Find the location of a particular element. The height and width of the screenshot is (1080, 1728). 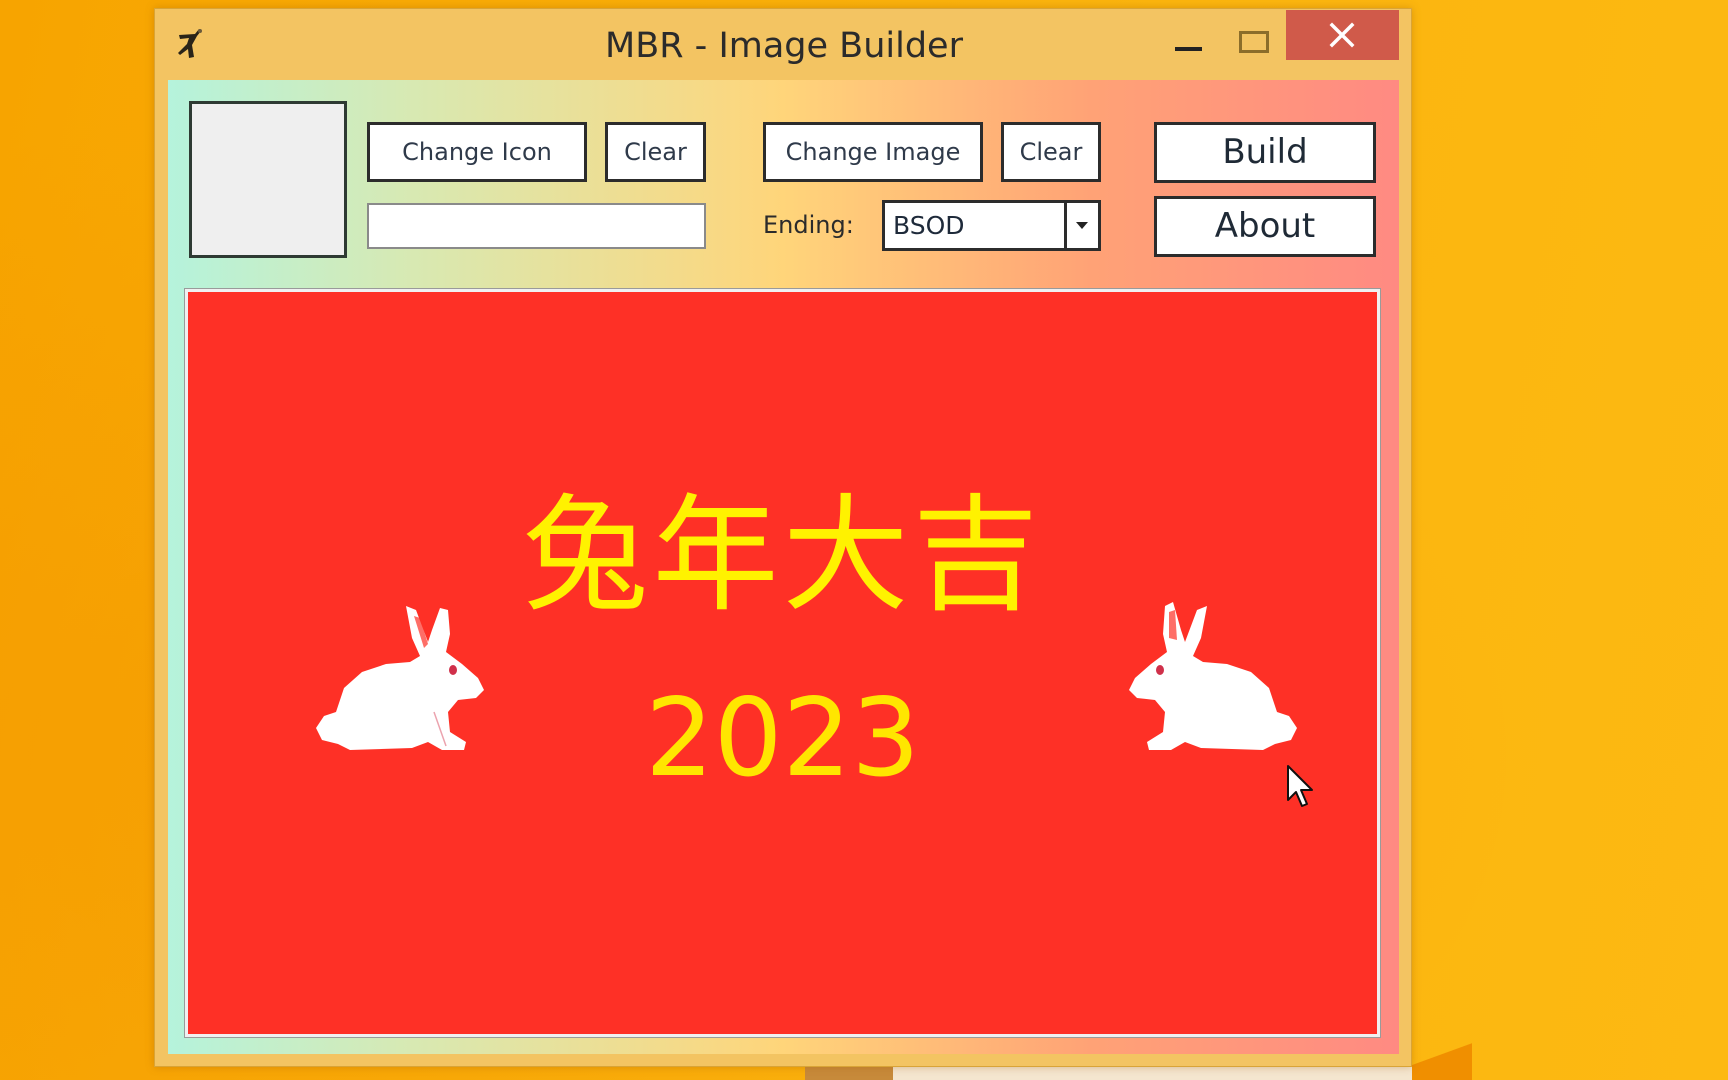

dropdown-button is located at coordinates (1081, 225).